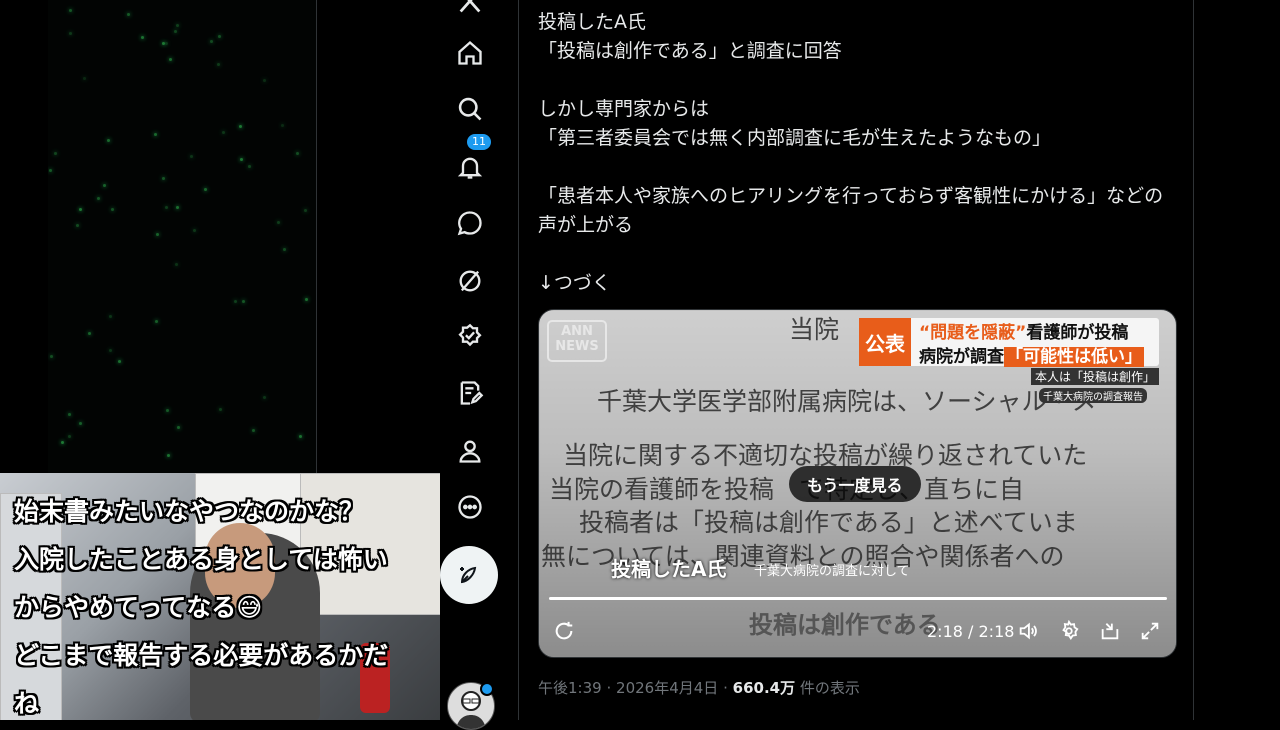 The image size is (1280, 730). Describe the element at coordinates (971, 631) in the screenshot. I see `video-time: 2:18 / 2:18` at that location.